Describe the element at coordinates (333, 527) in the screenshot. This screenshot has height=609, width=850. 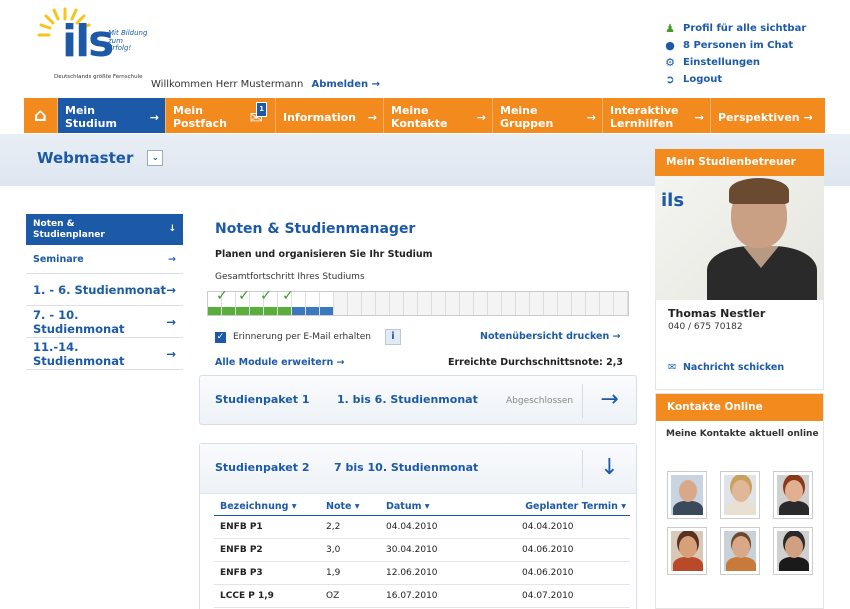
I see `cell-grade: 2,2` at that location.